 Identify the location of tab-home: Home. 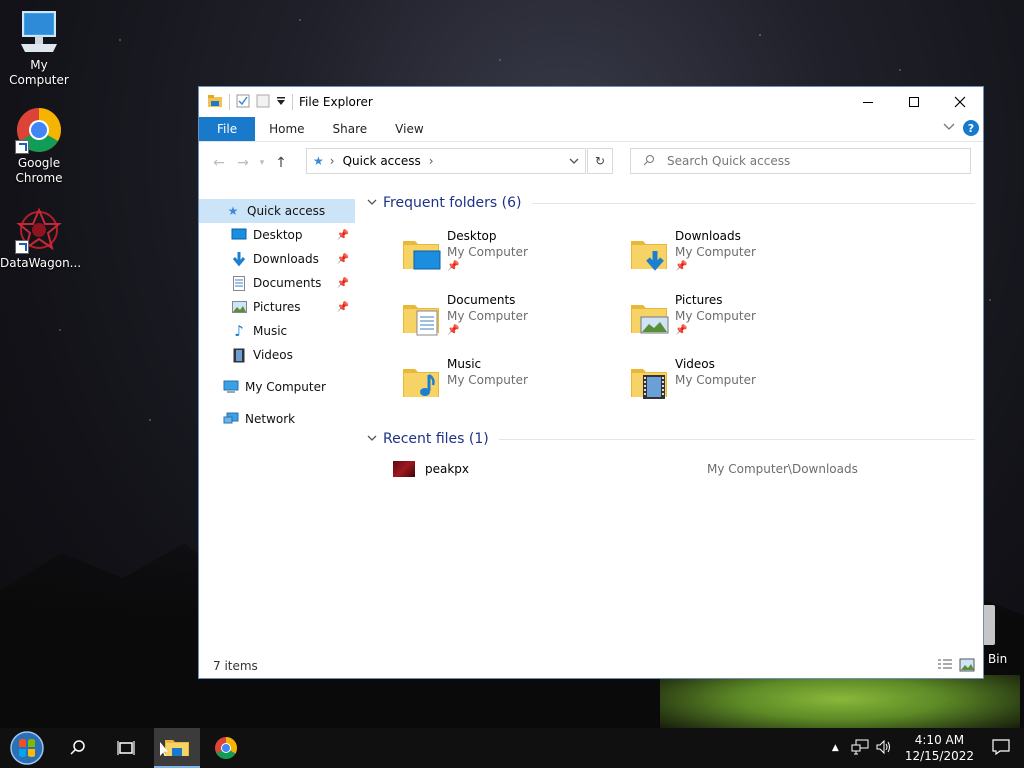
(286, 129).